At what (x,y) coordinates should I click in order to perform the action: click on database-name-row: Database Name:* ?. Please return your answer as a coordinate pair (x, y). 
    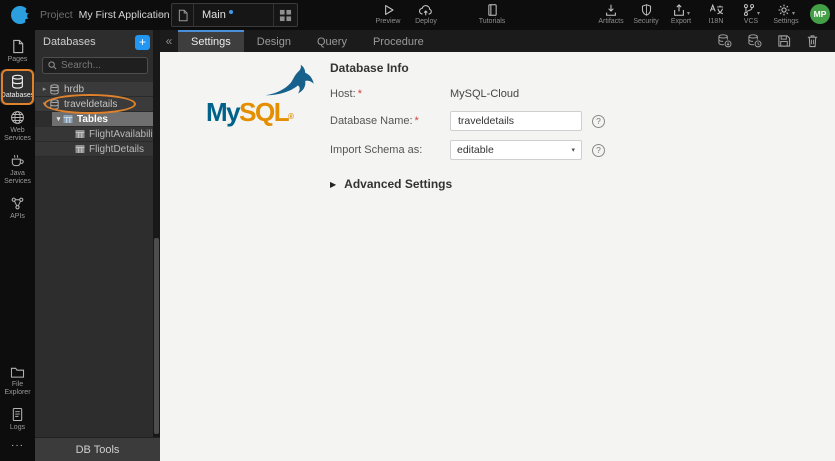
    Looking at the image, I should click on (495, 121).